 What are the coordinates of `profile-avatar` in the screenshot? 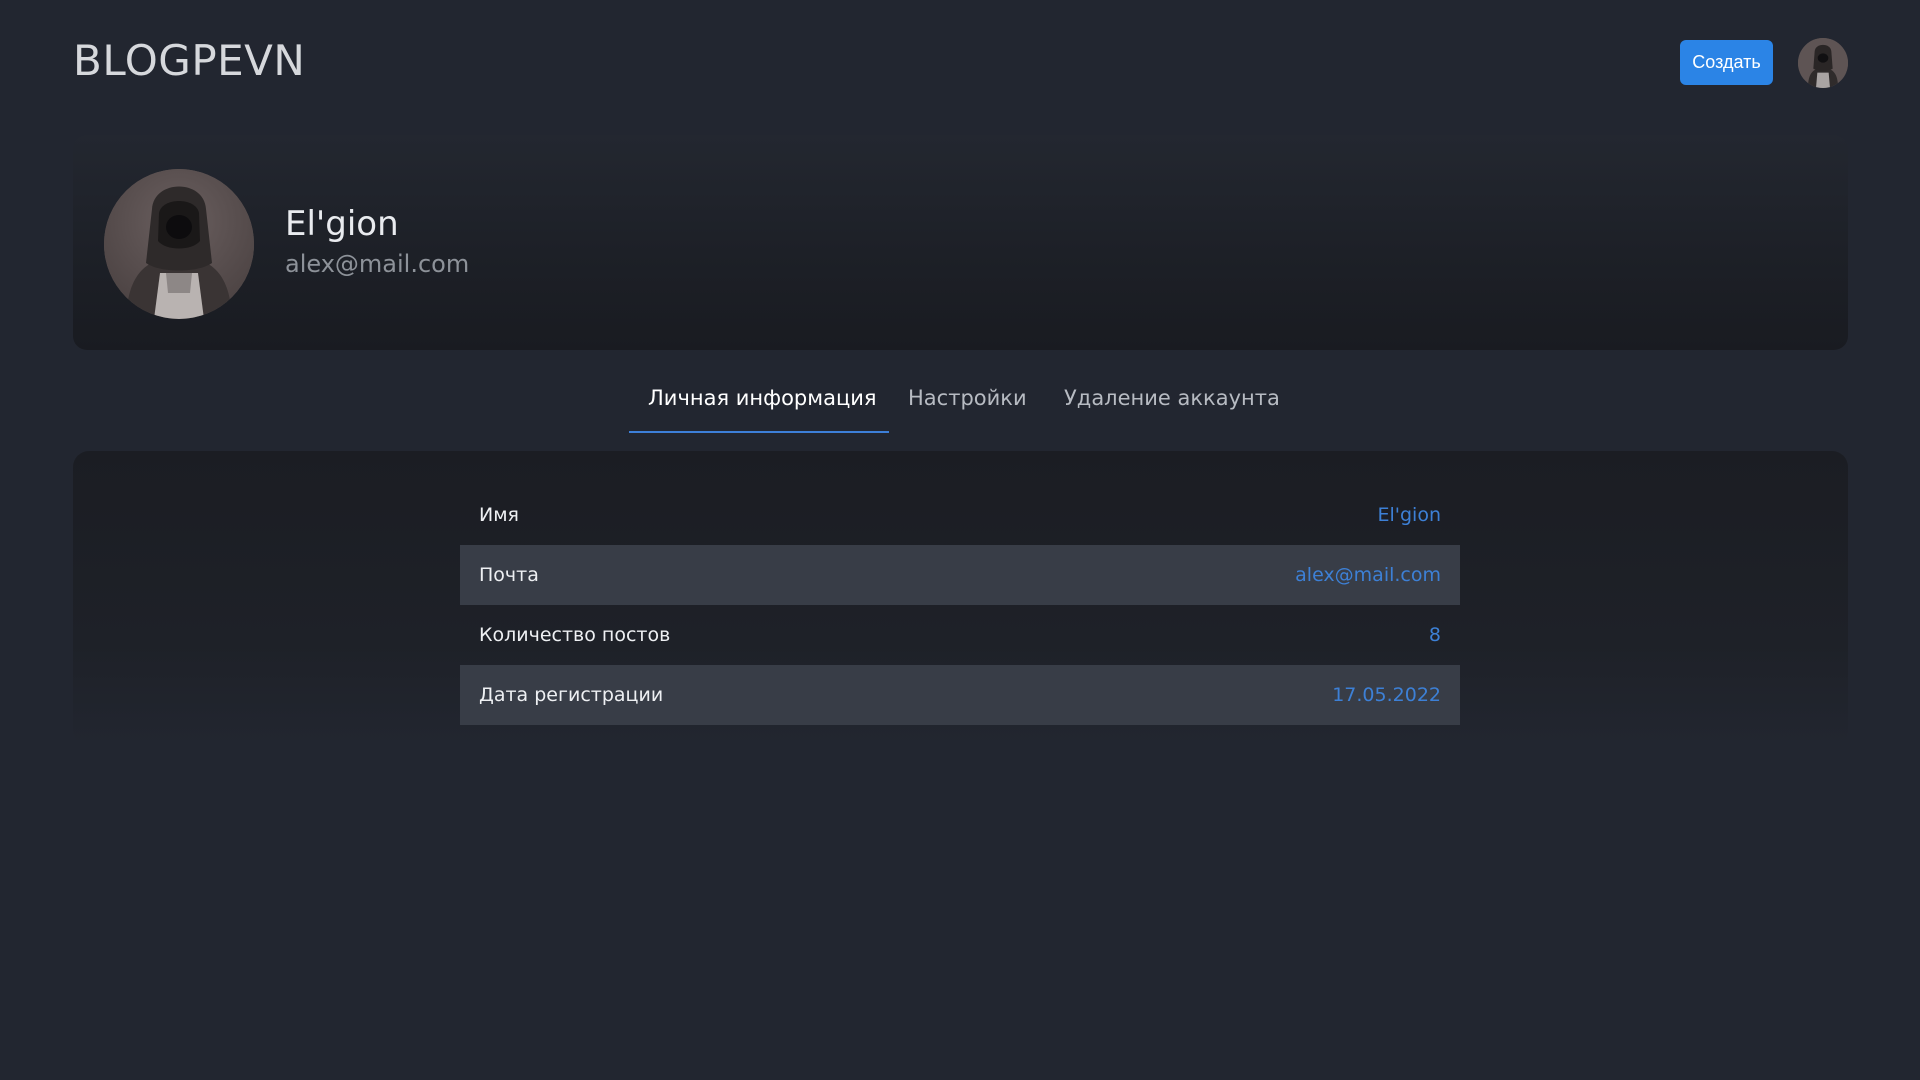 It's located at (179, 244).